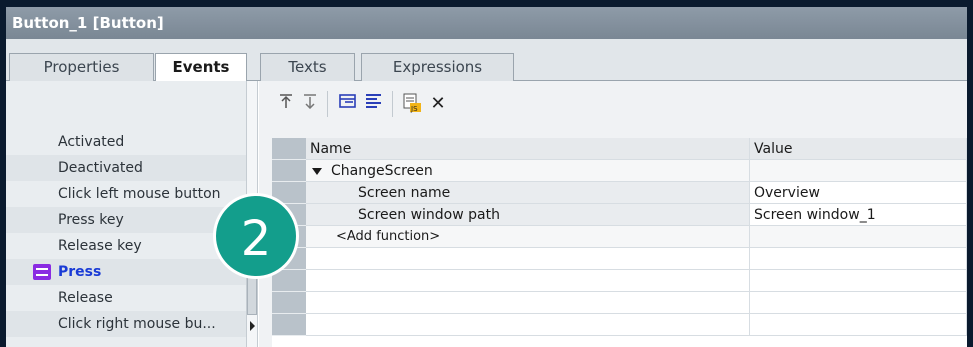  Describe the element at coordinates (528, 149) in the screenshot. I see `column-header-name: Name` at that location.